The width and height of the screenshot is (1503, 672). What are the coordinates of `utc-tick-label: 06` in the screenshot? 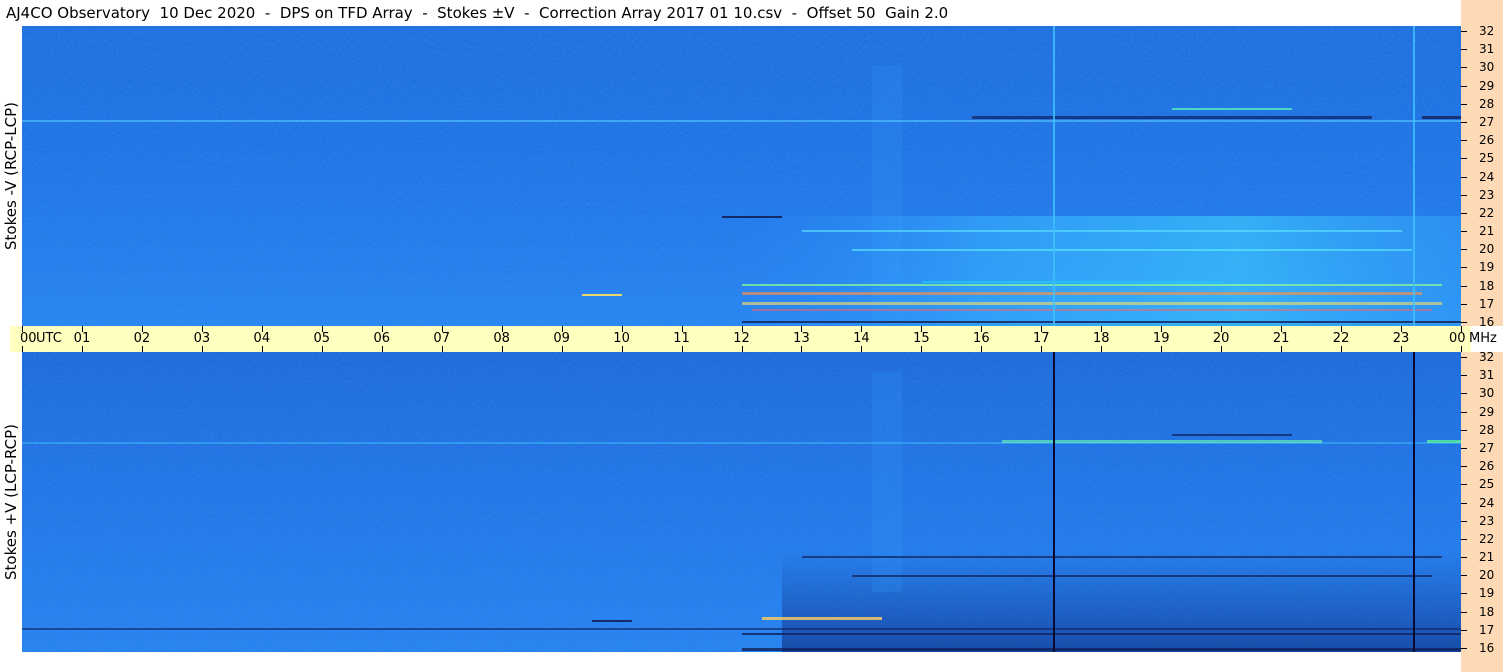 It's located at (382, 338).